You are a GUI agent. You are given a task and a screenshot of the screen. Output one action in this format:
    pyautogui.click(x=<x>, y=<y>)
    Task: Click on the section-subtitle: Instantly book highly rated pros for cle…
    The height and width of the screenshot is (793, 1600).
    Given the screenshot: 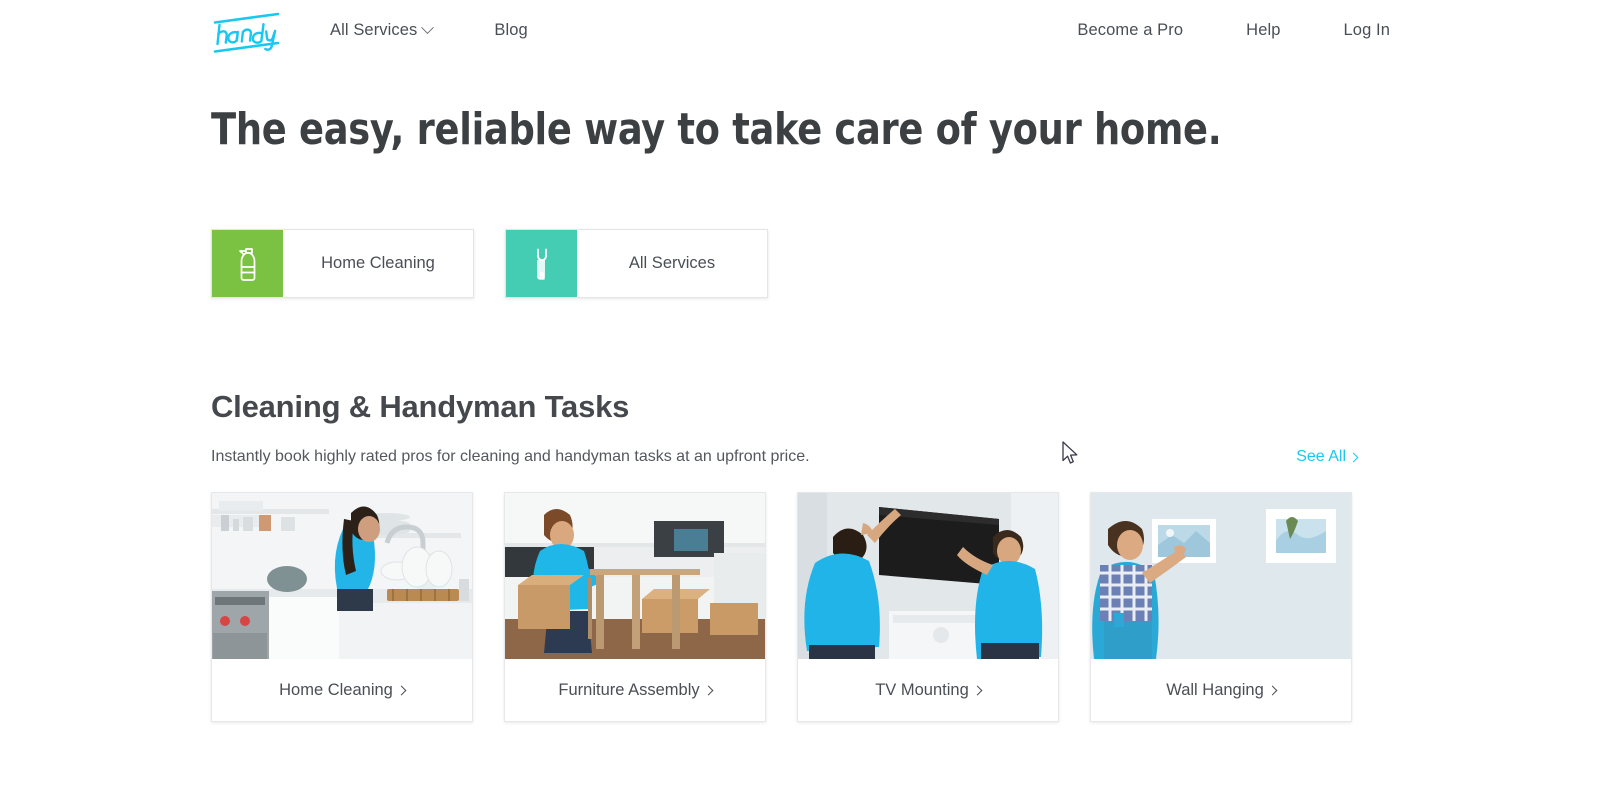 What is the action you would take?
    pyautogui.click(x=510, y=456)
    